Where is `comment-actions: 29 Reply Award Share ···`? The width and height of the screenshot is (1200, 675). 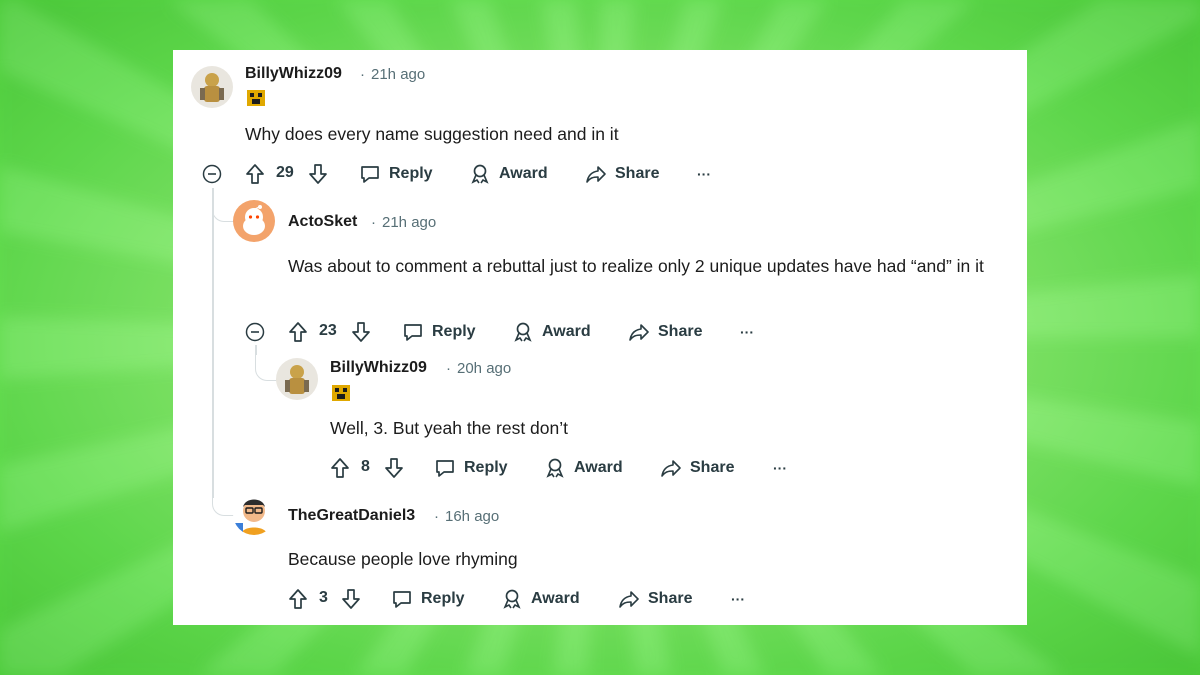 comment-actions: 29 Reply Award Share ··· is located at coordinates (505, 174).